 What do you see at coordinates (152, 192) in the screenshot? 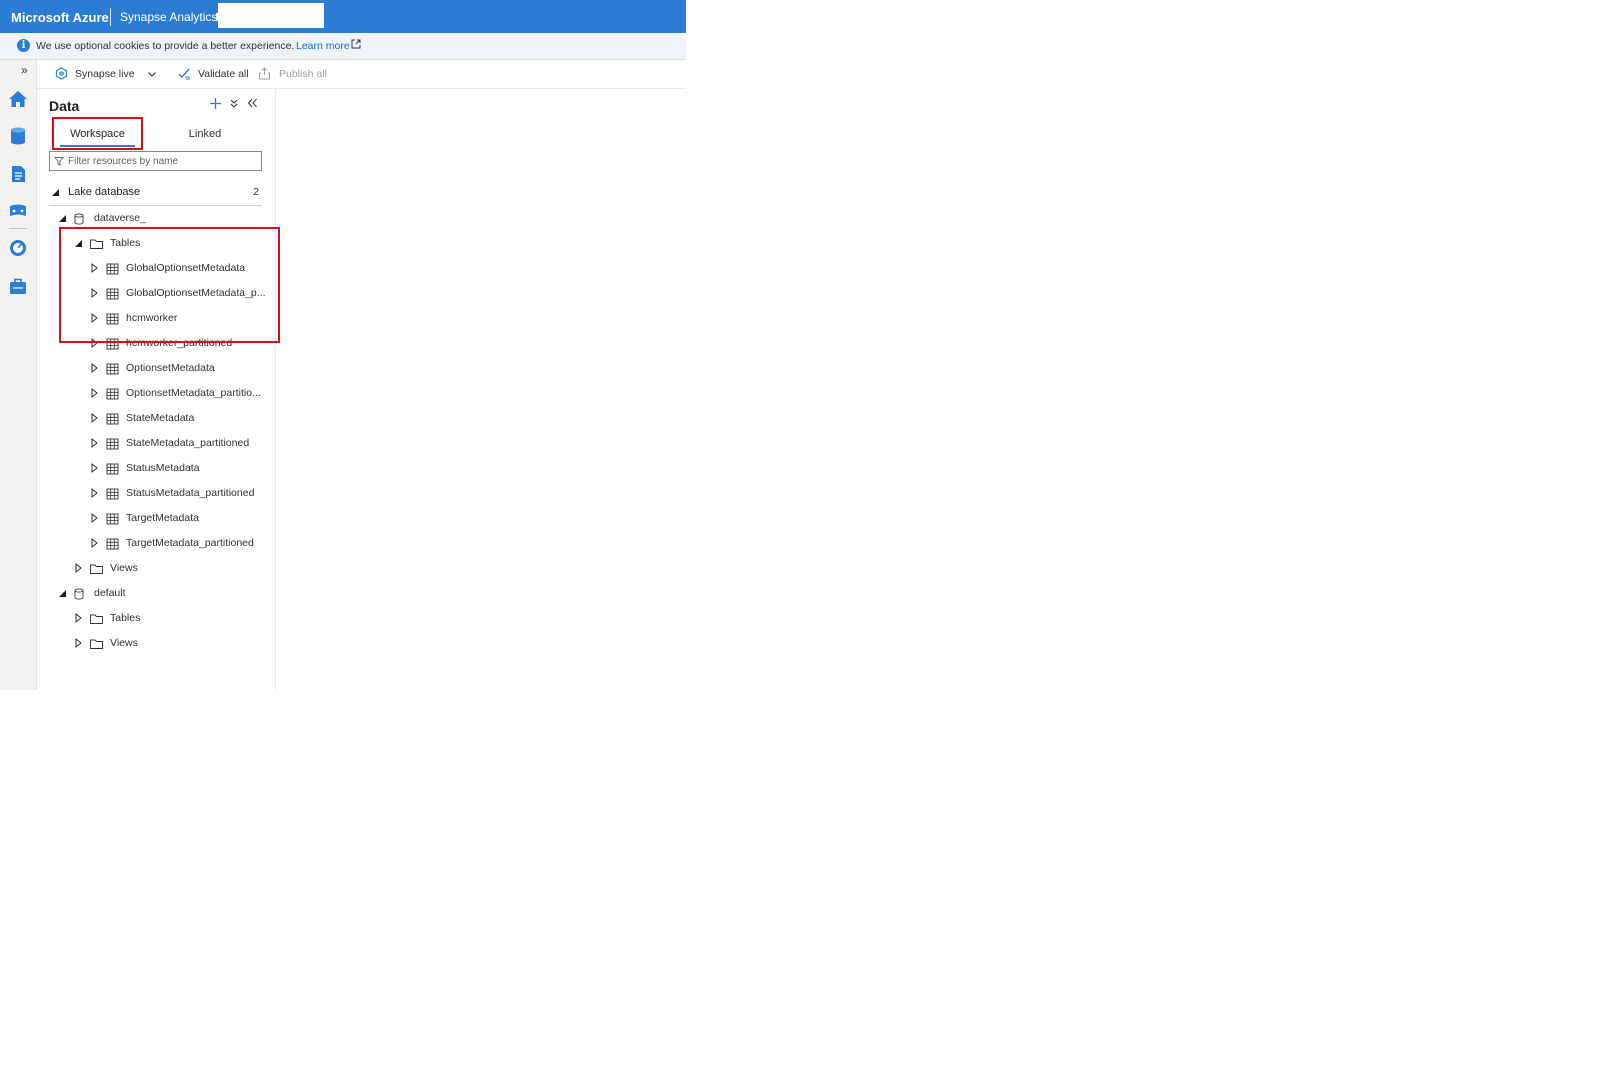
I see `section-lake-database: Lake database 2` at bounding box center [152, 192].